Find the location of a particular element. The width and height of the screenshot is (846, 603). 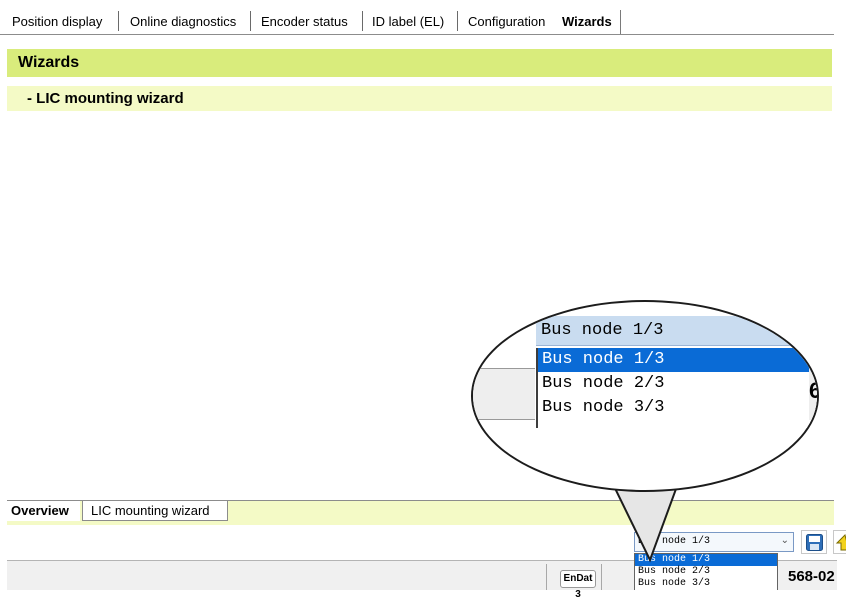

part-number-text: 568-02 is located at coordinates (811, 576).